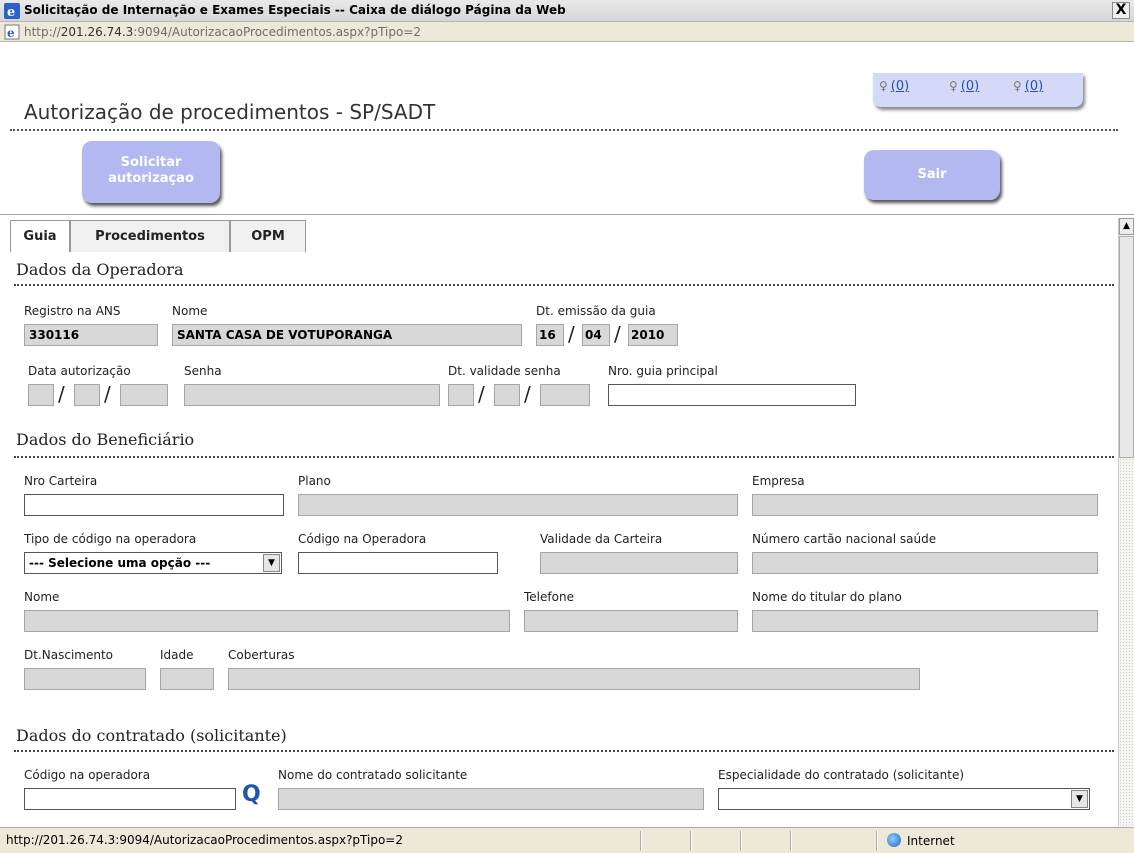  Describe the element at coordinates (827, 597) in the screenshot. I see `titular-label: Nome do titular do plano` at that location.